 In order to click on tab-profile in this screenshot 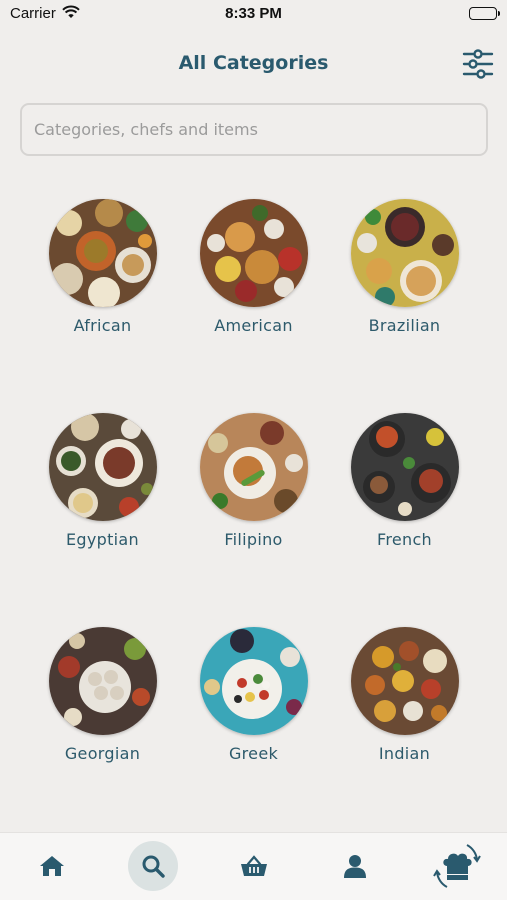, I will do `click(355, 866)`.